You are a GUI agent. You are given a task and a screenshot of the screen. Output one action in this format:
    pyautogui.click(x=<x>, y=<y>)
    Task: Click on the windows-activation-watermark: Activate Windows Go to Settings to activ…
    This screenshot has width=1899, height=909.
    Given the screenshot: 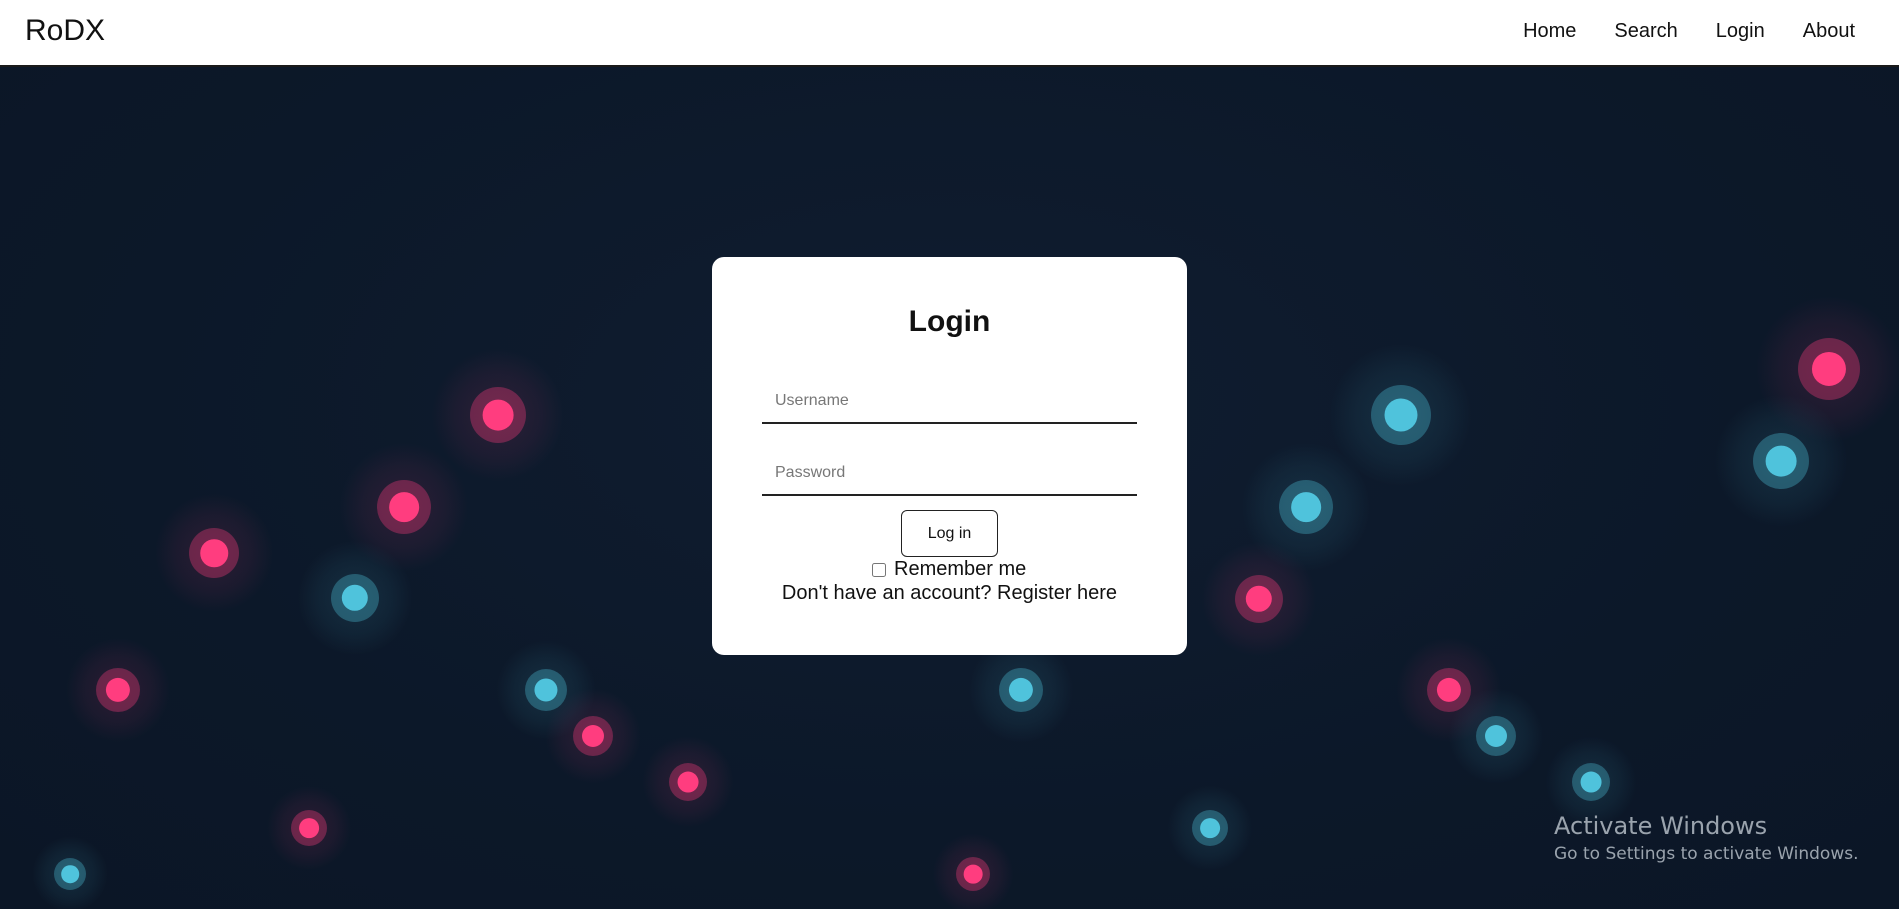 What is the action you would take?
    pyautogui.click(x=1706, y=838)
    